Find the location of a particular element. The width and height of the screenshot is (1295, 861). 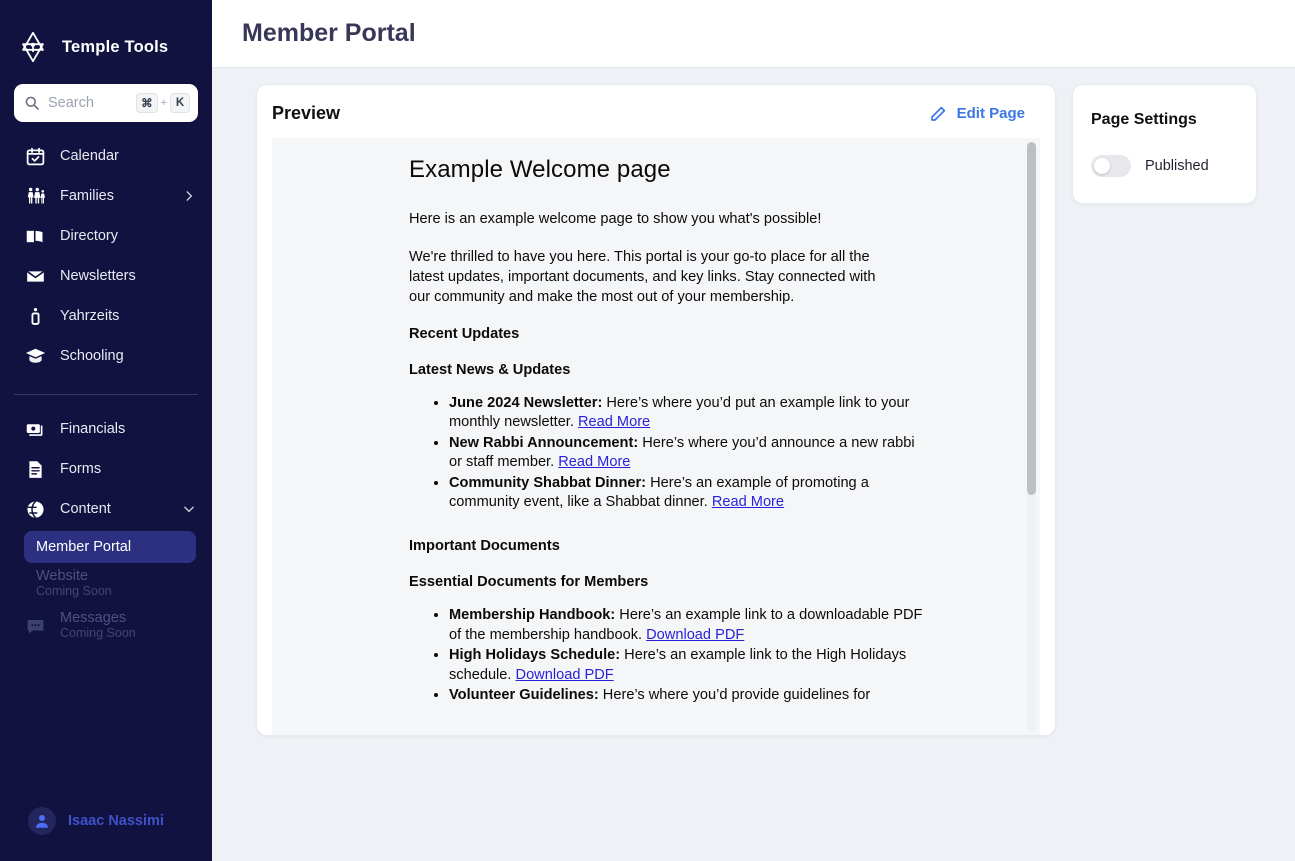

section-title-recent-updates: Recent Updates is located at coordinates (464, 333).